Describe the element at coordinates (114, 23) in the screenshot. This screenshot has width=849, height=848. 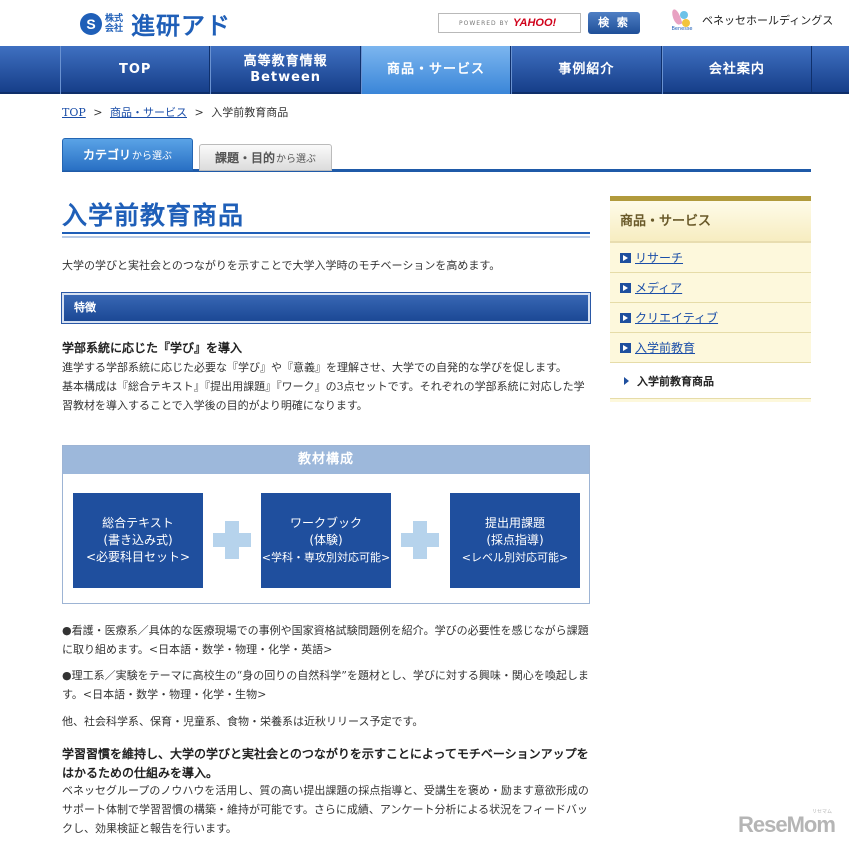
I see `logo-small-text: 株式会社` at that location.